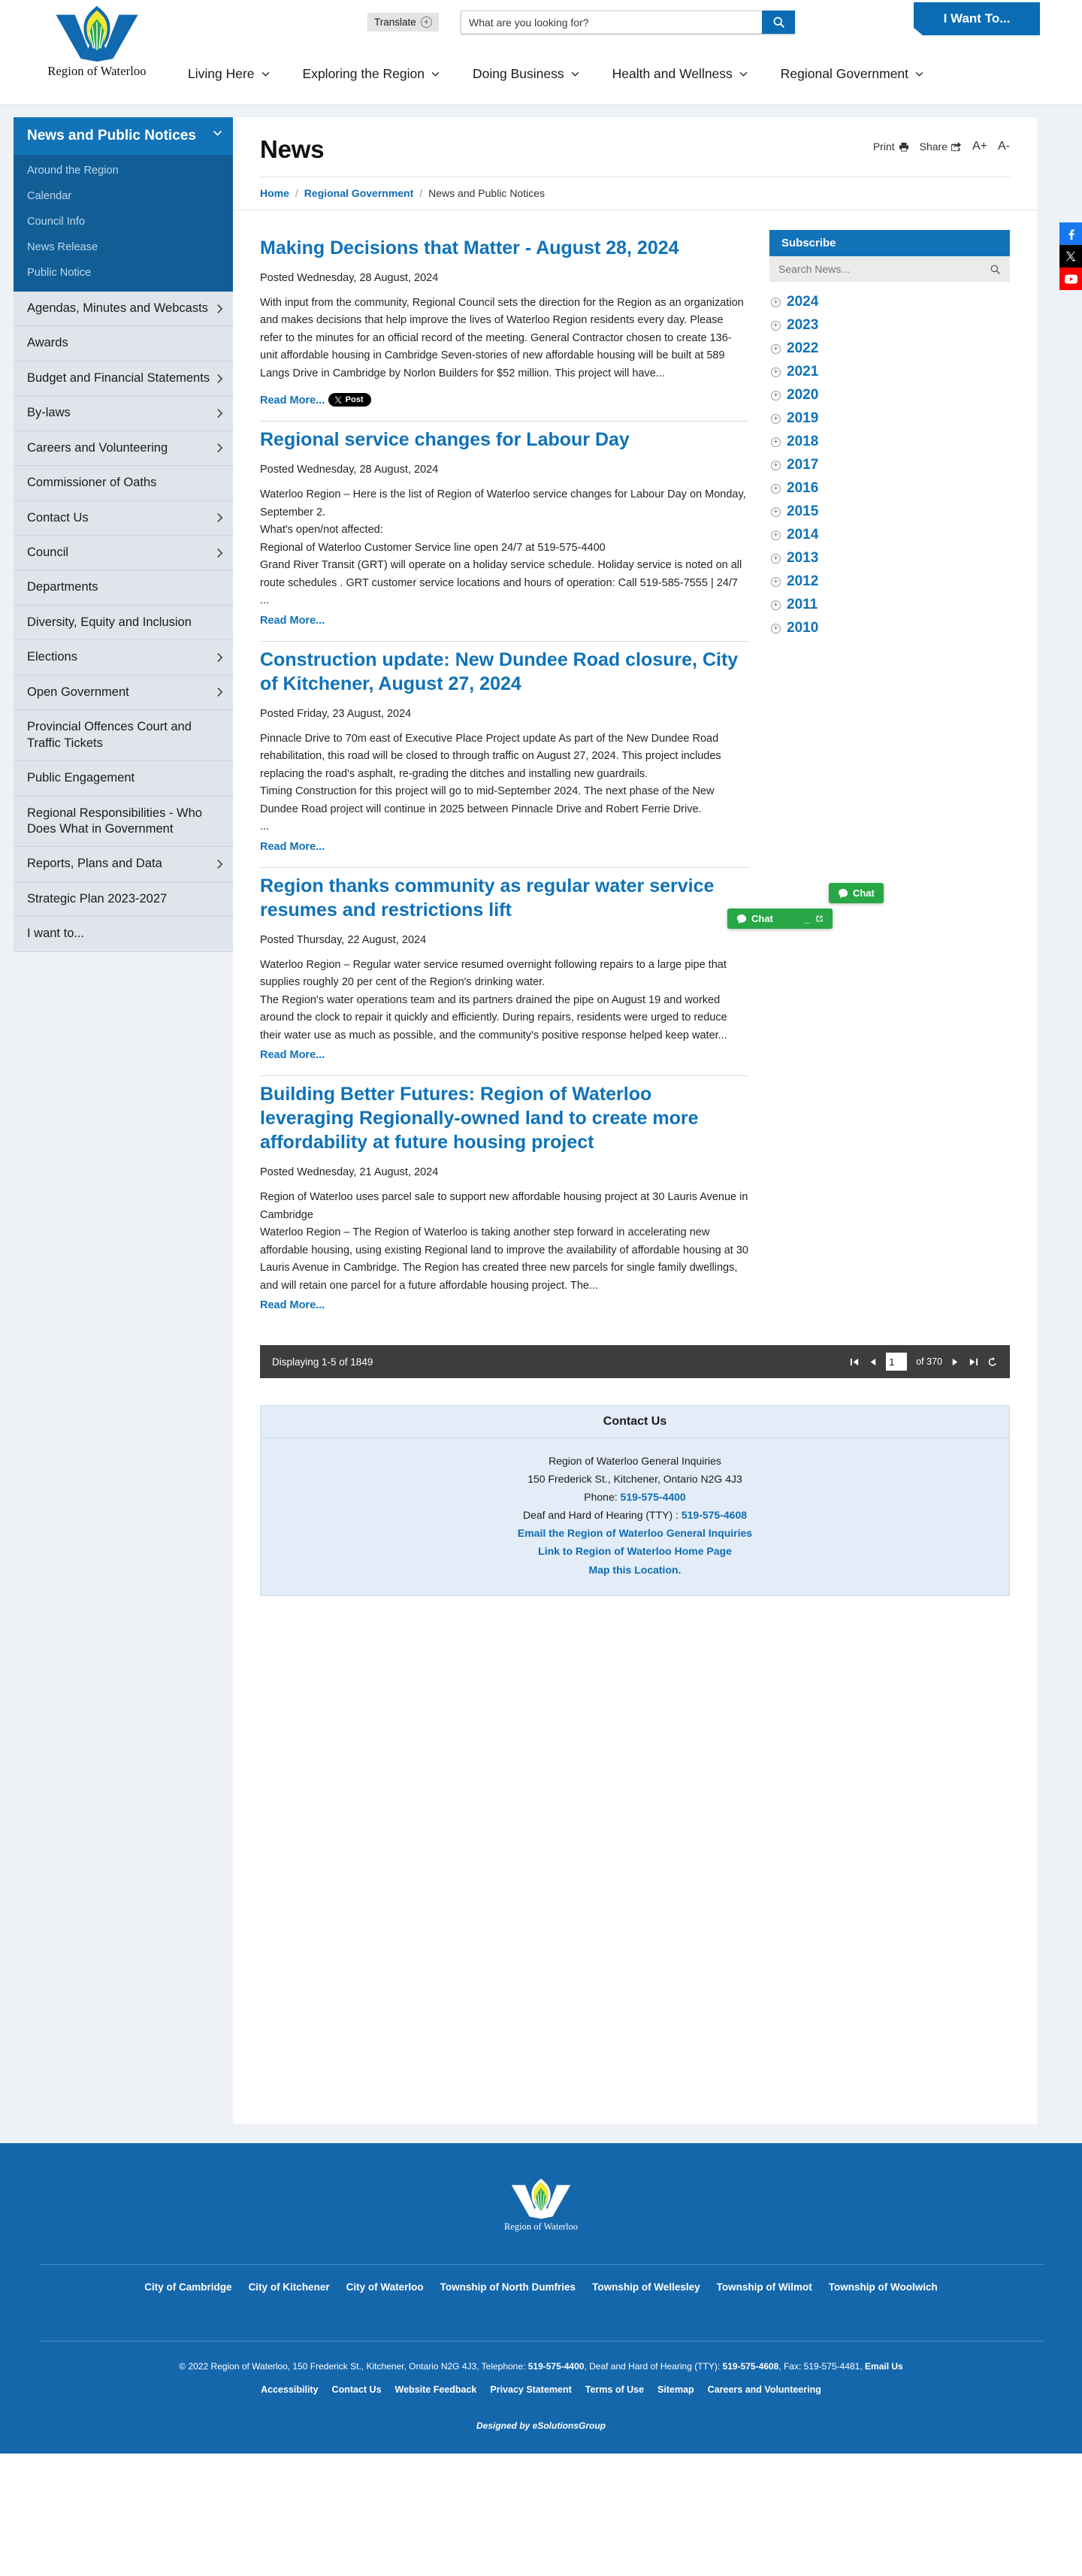 The width and height of the screenshot is (1082, 2576). What do you see at coordinates (751, 2367) in the screenshot?
I see `legal-tty-link: 519-575-4608` at bounding box center [751, 2367].